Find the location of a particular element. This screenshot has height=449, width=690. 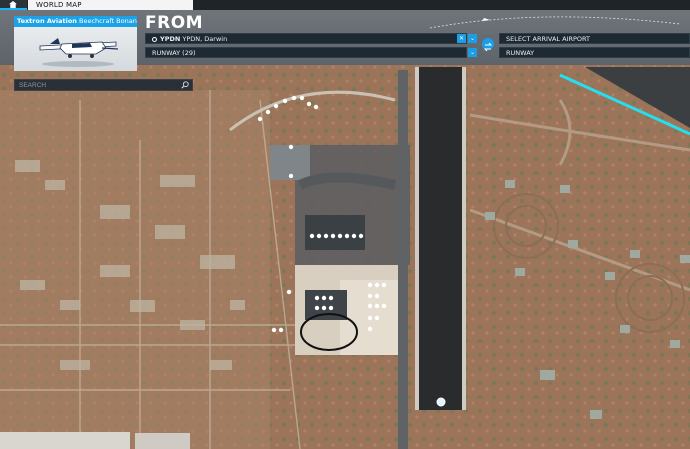

close-icon: ✕ is located at coordinates (461, 38).